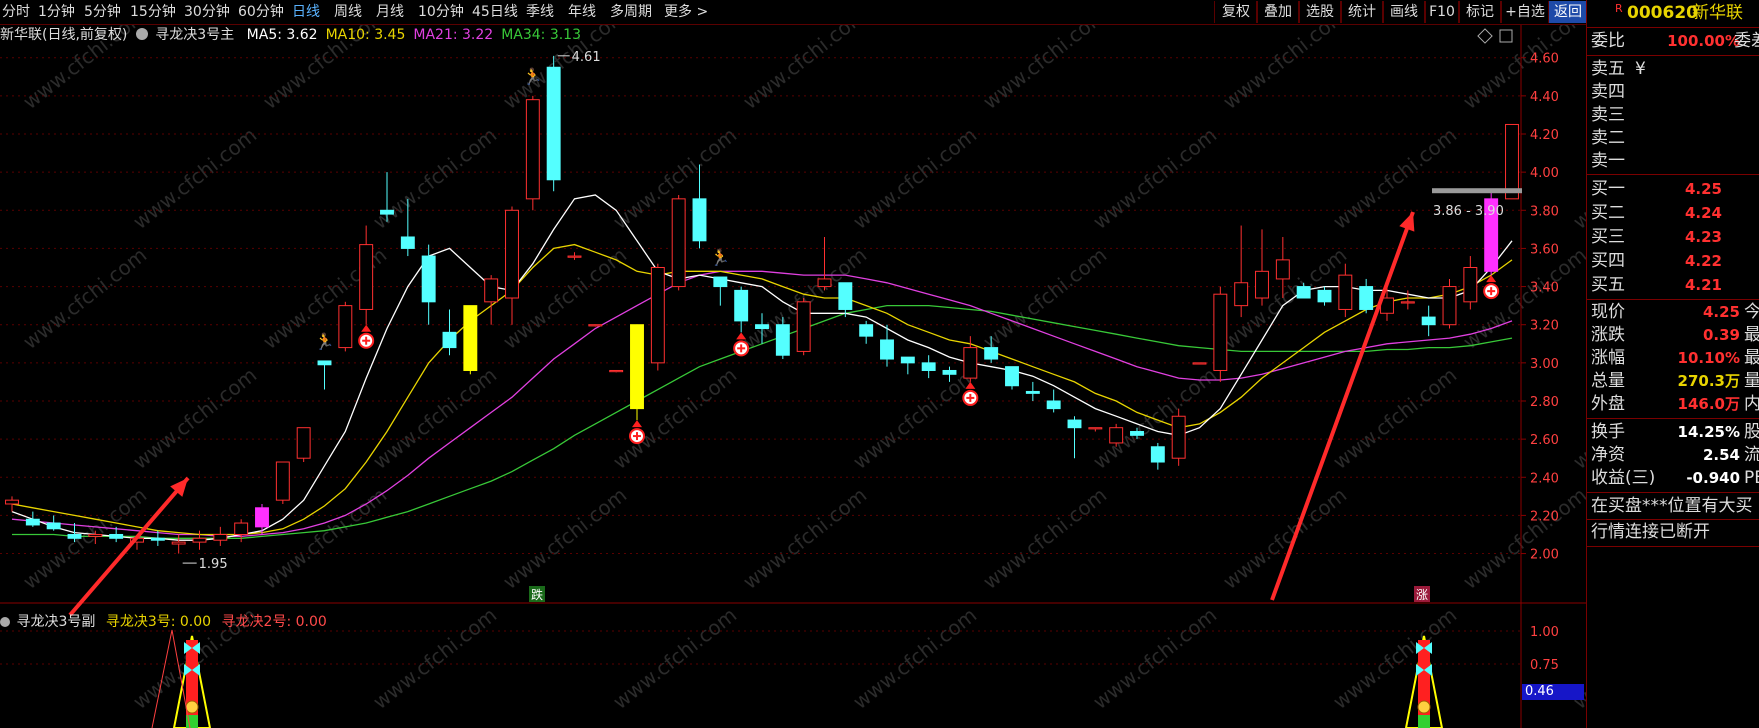  I want to click on y-tick-label: 3.80, so click(1544, 211).